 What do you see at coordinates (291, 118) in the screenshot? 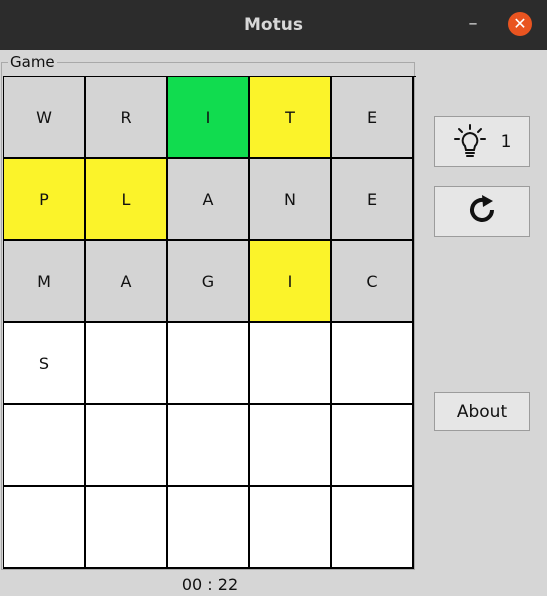
I see `grid-cell: T` at bounding box center [291, 118].